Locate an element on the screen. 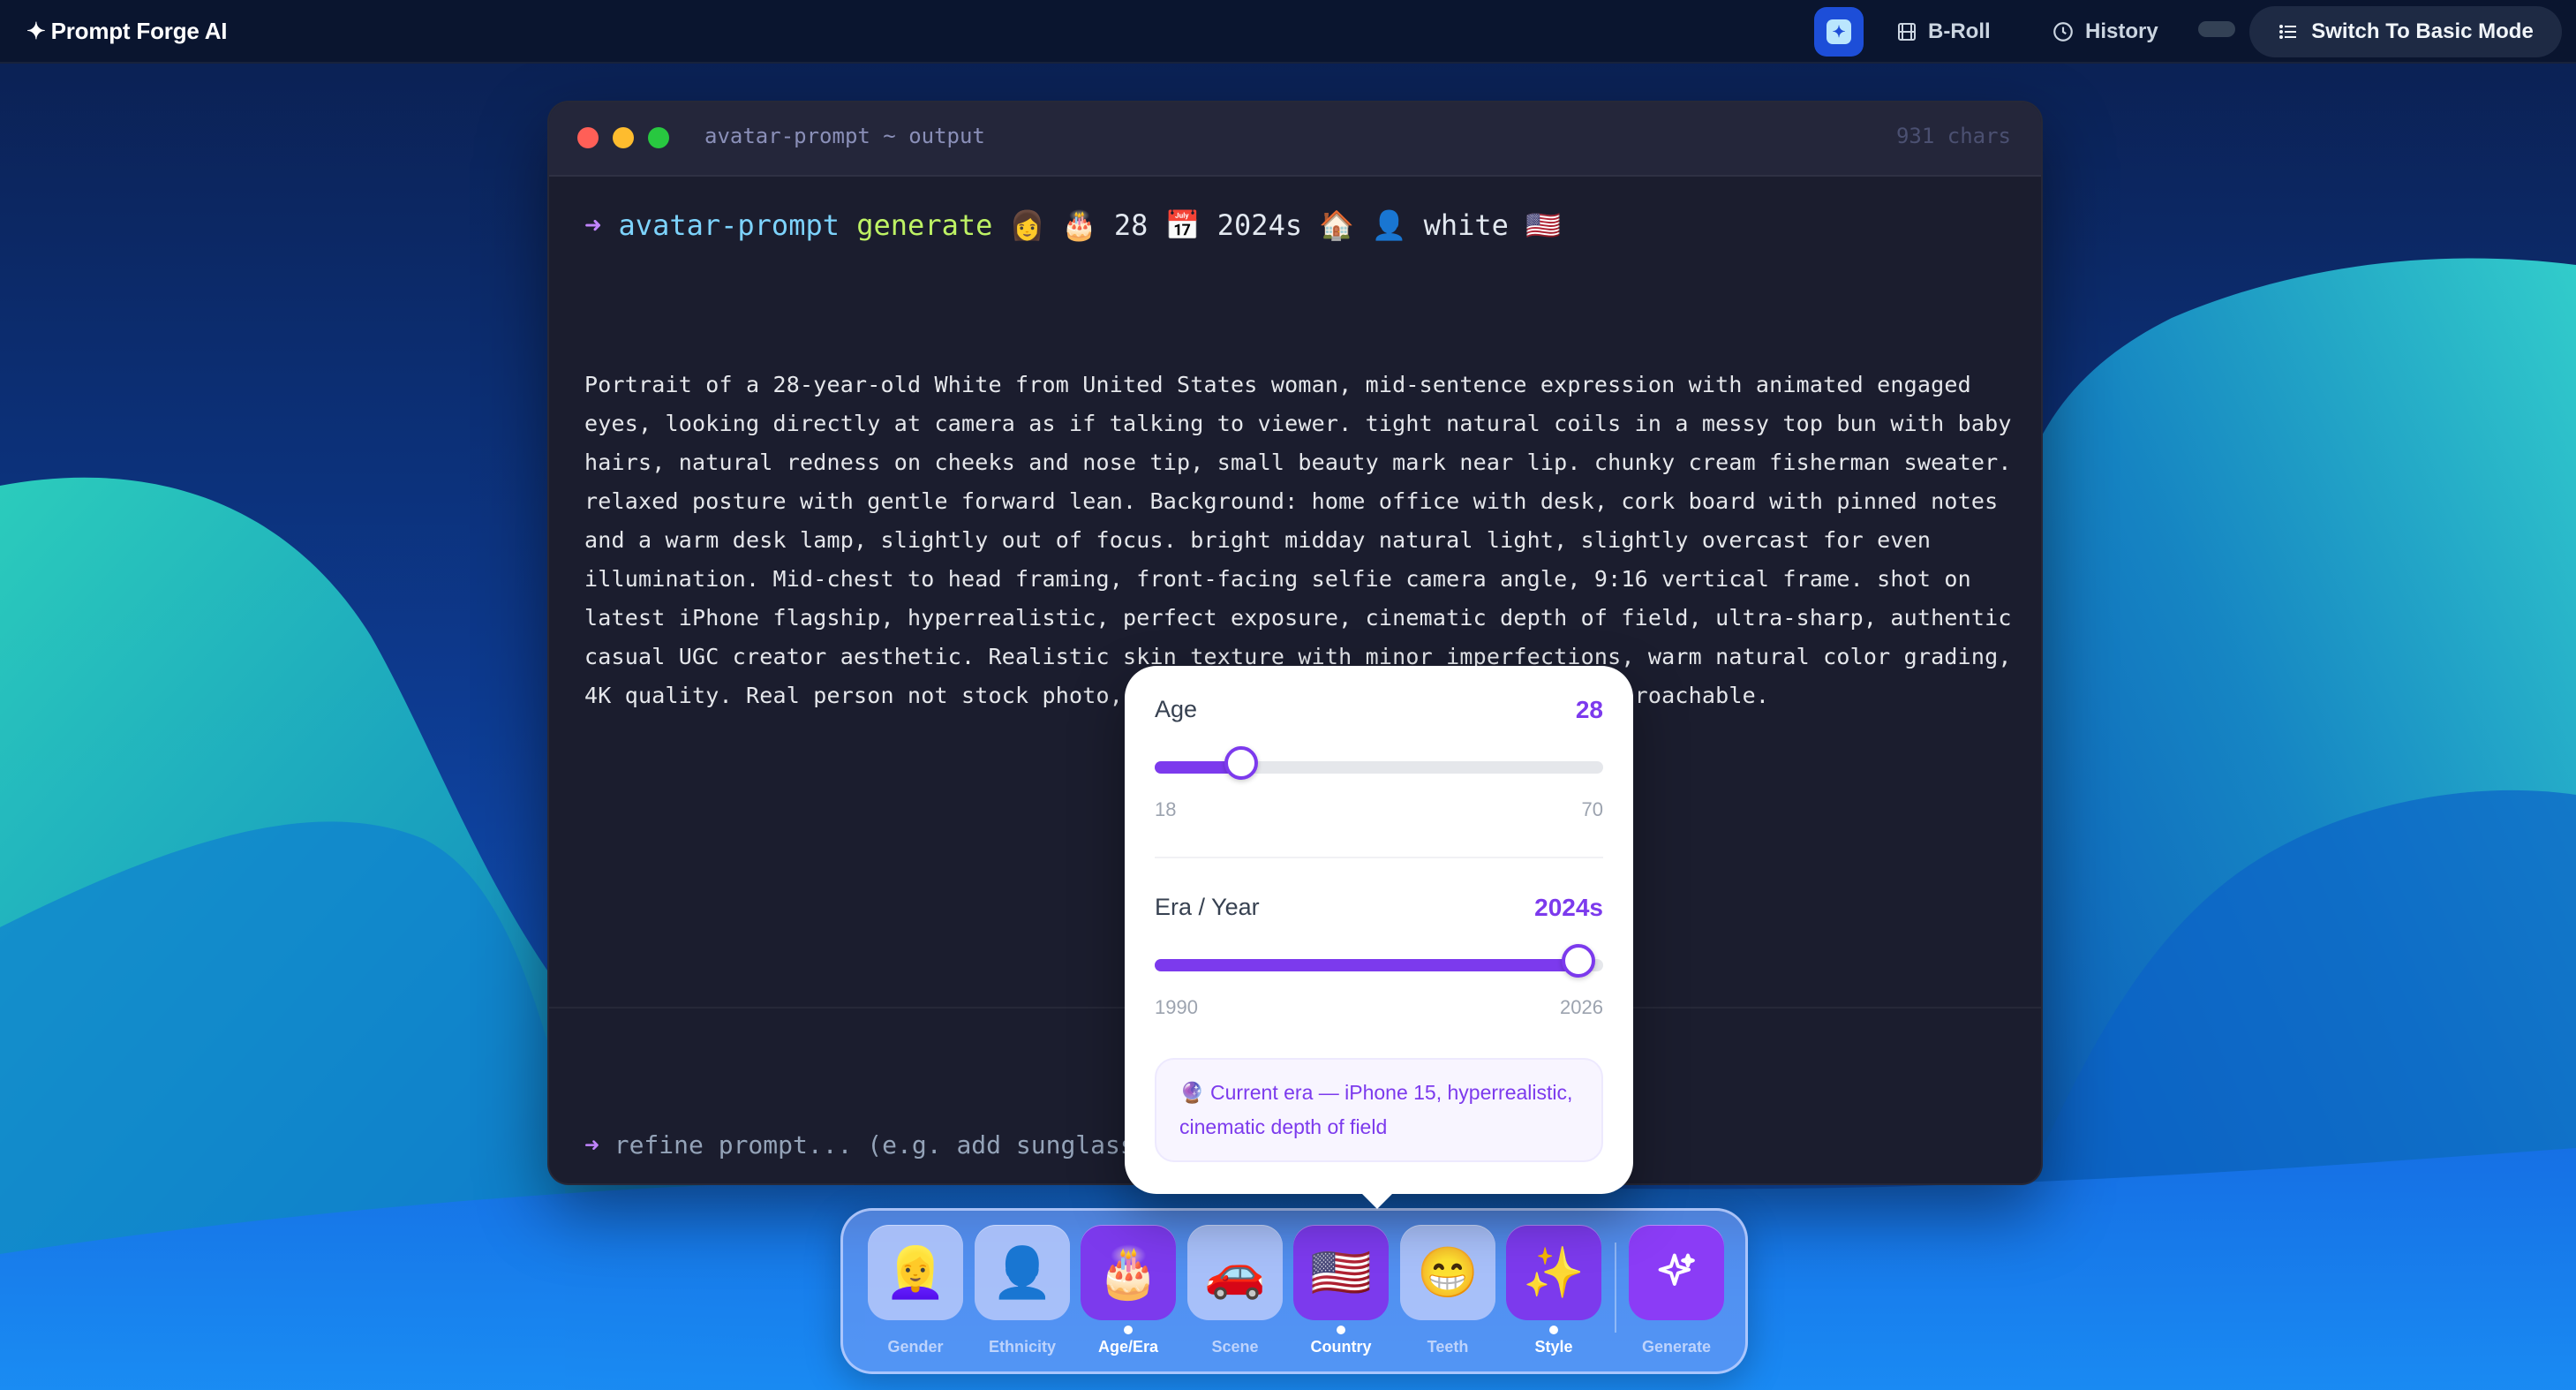  dock-item-scene: 🚗 Scene is located at coordinates (1235, 1296).